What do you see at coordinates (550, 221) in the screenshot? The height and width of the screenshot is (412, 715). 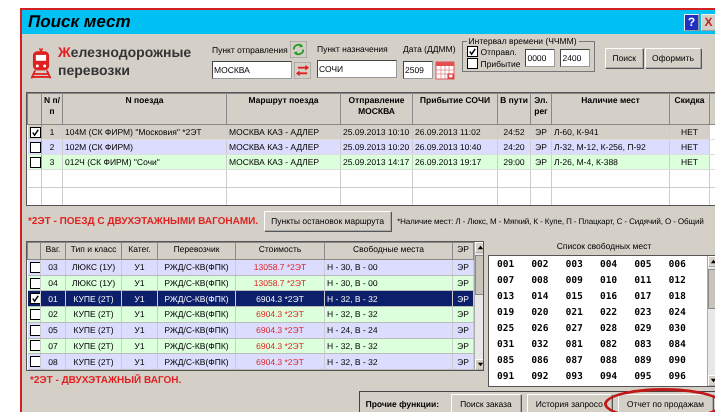 I see `seat-legend: *Наличие мест: Л - Люкс, М - Мягкий, К - Купе, П - Плацкарт, С - Сидячий, О - Общий` at bounding box center [550, 221].